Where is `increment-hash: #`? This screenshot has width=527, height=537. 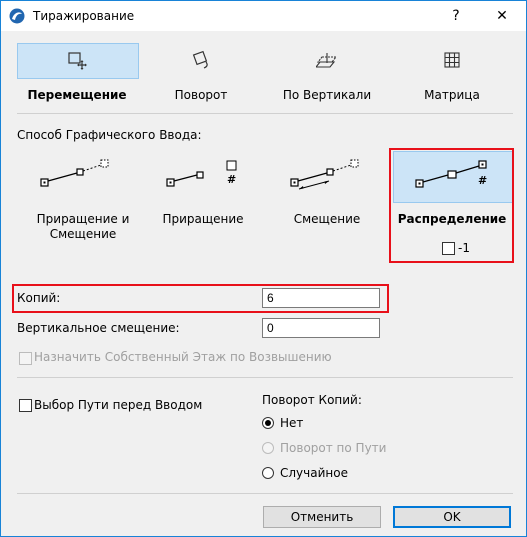
increment-hash: # is located at coordinates (232, 179).